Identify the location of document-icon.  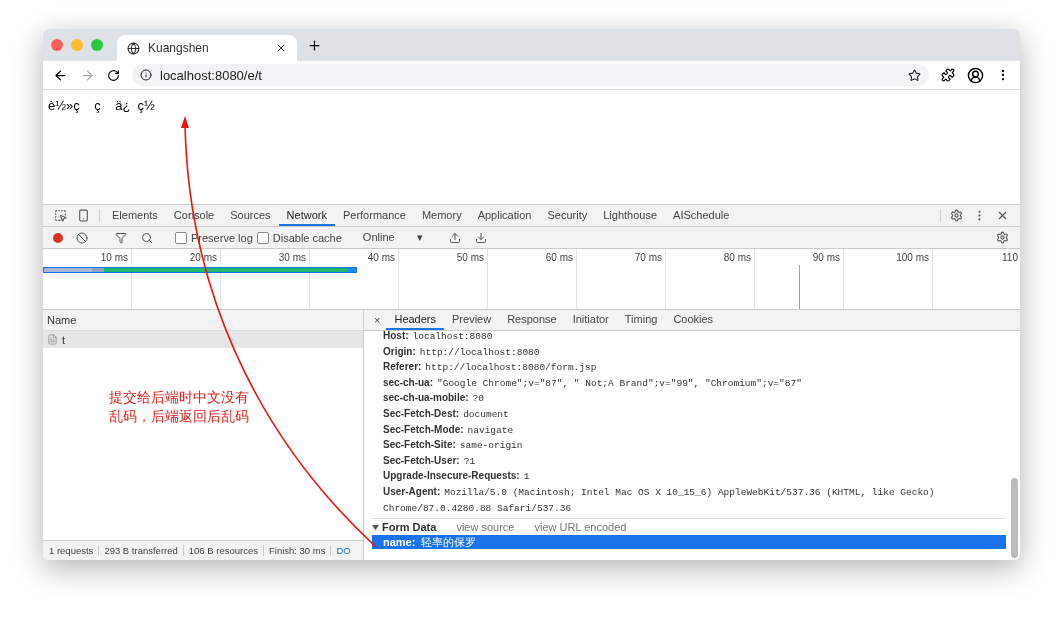
(52, 339).